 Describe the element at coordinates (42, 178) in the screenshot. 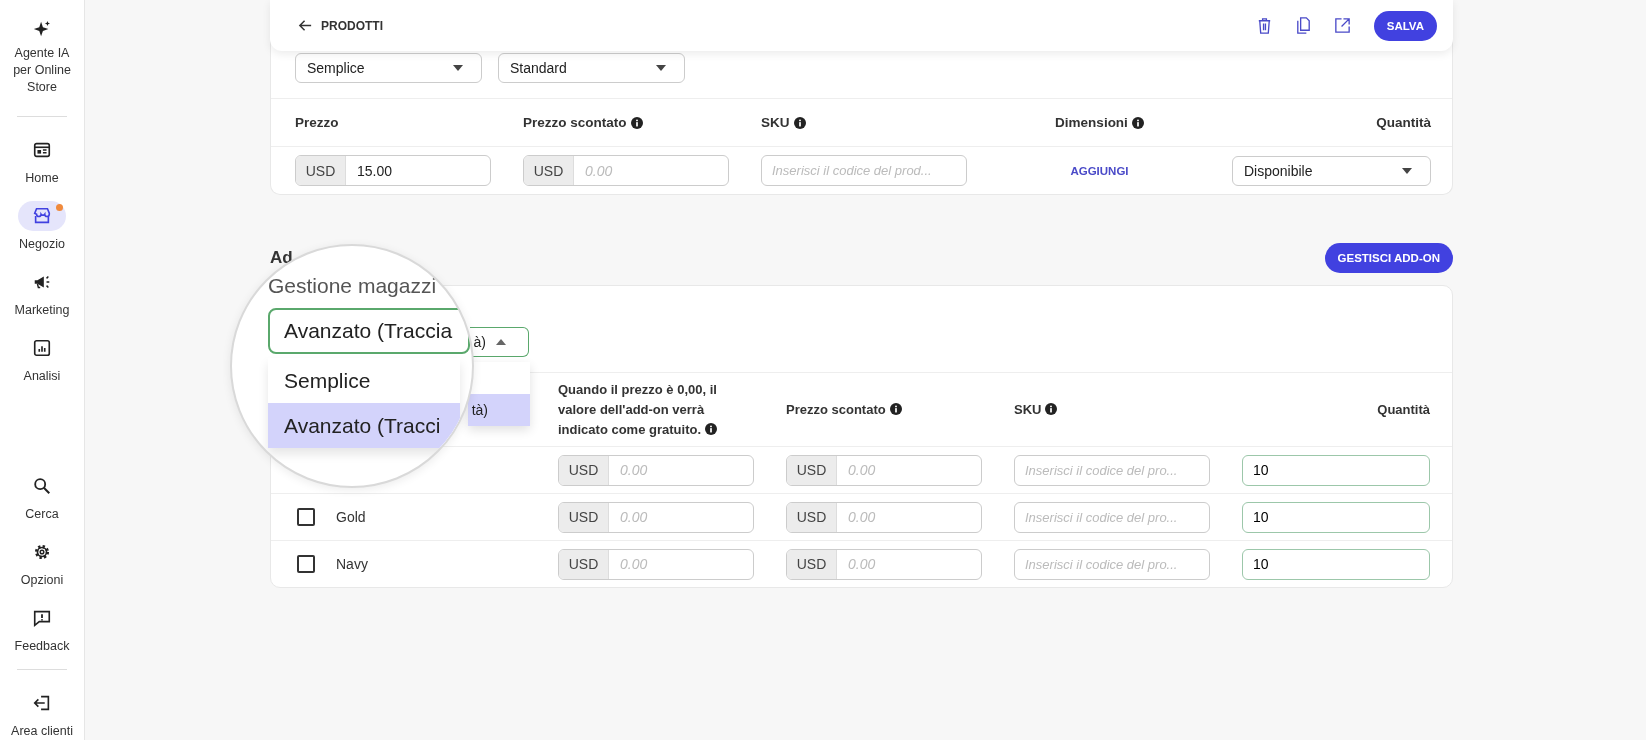

I see `sidebar-label: Home` at that location.